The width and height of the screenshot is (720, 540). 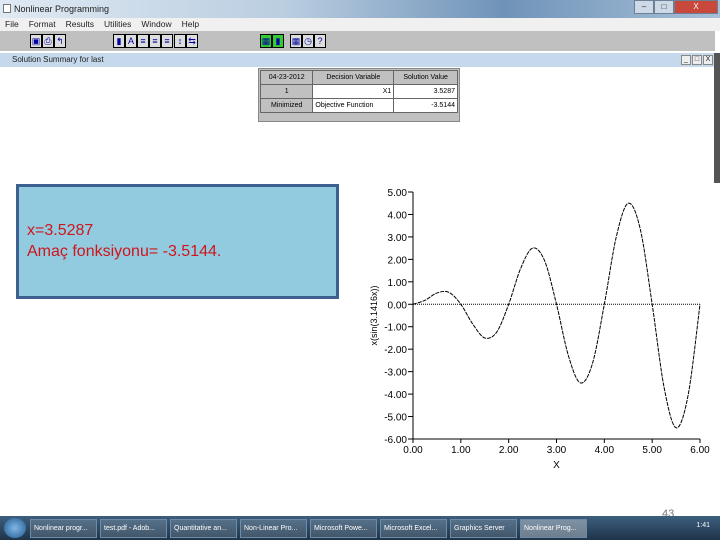 I want to click on close-button: X, so click(x=696, y=7).